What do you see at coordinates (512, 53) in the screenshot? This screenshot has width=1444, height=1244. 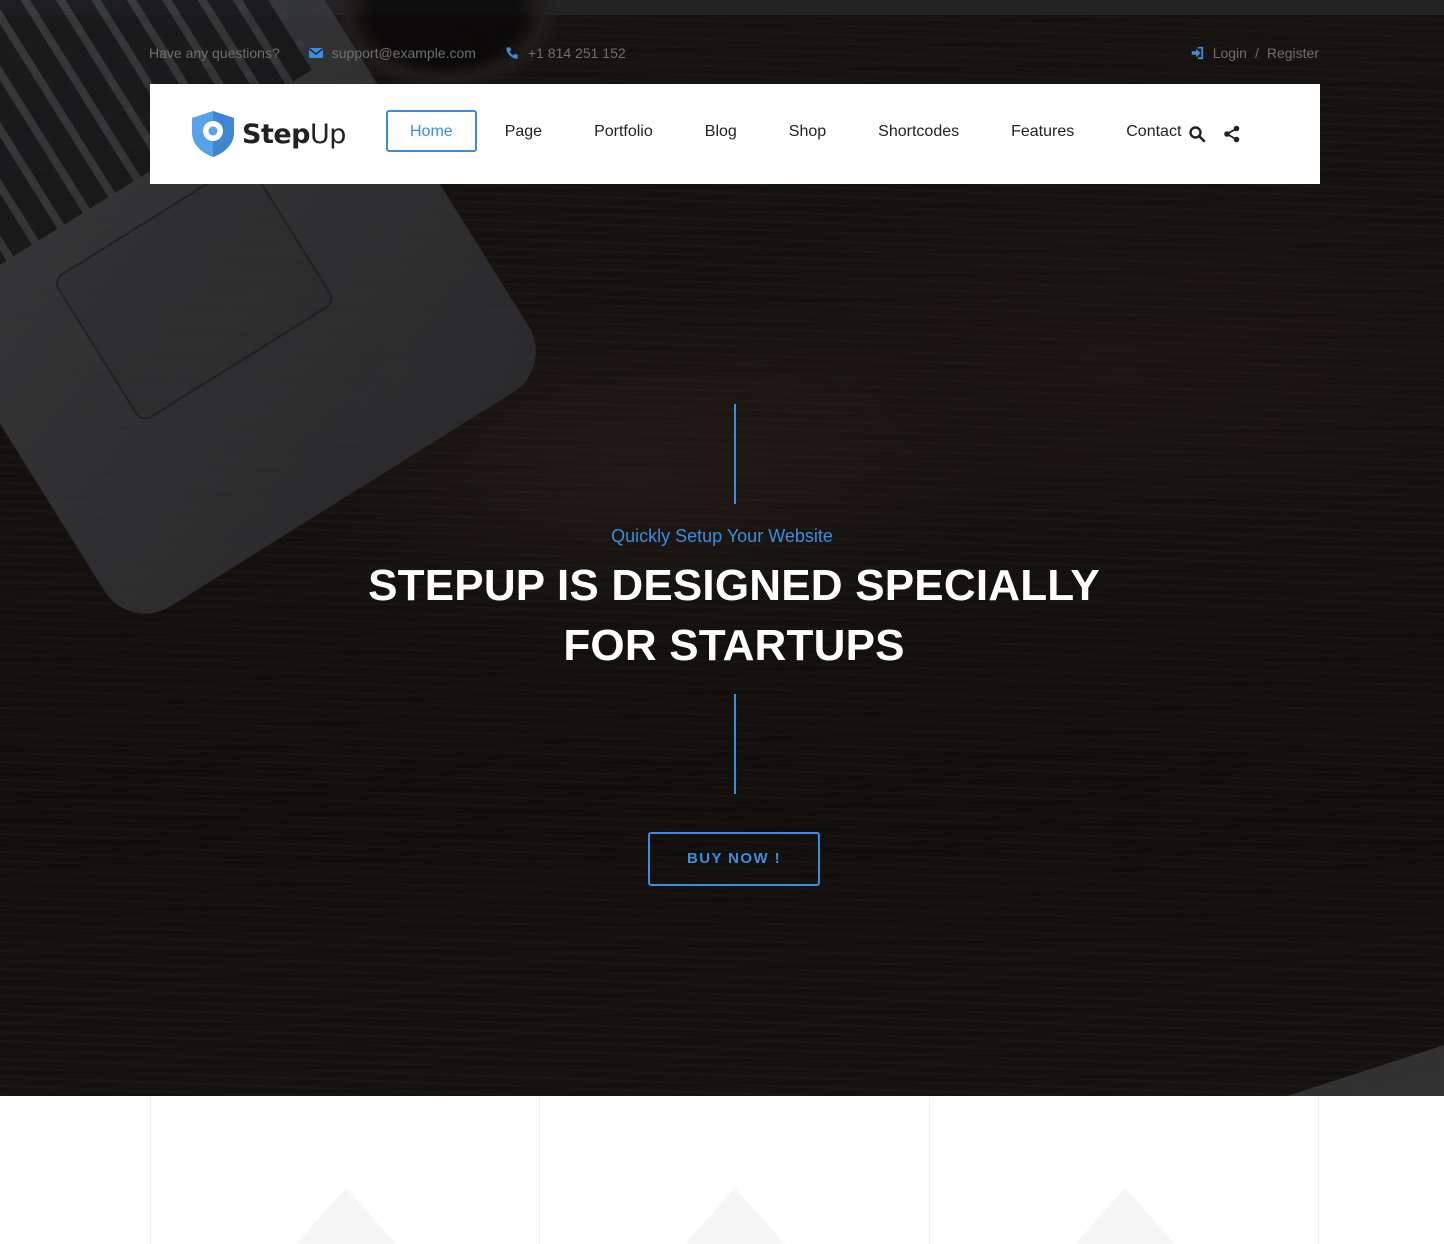 I see `phone-icon` at bounding box center [512, 53].